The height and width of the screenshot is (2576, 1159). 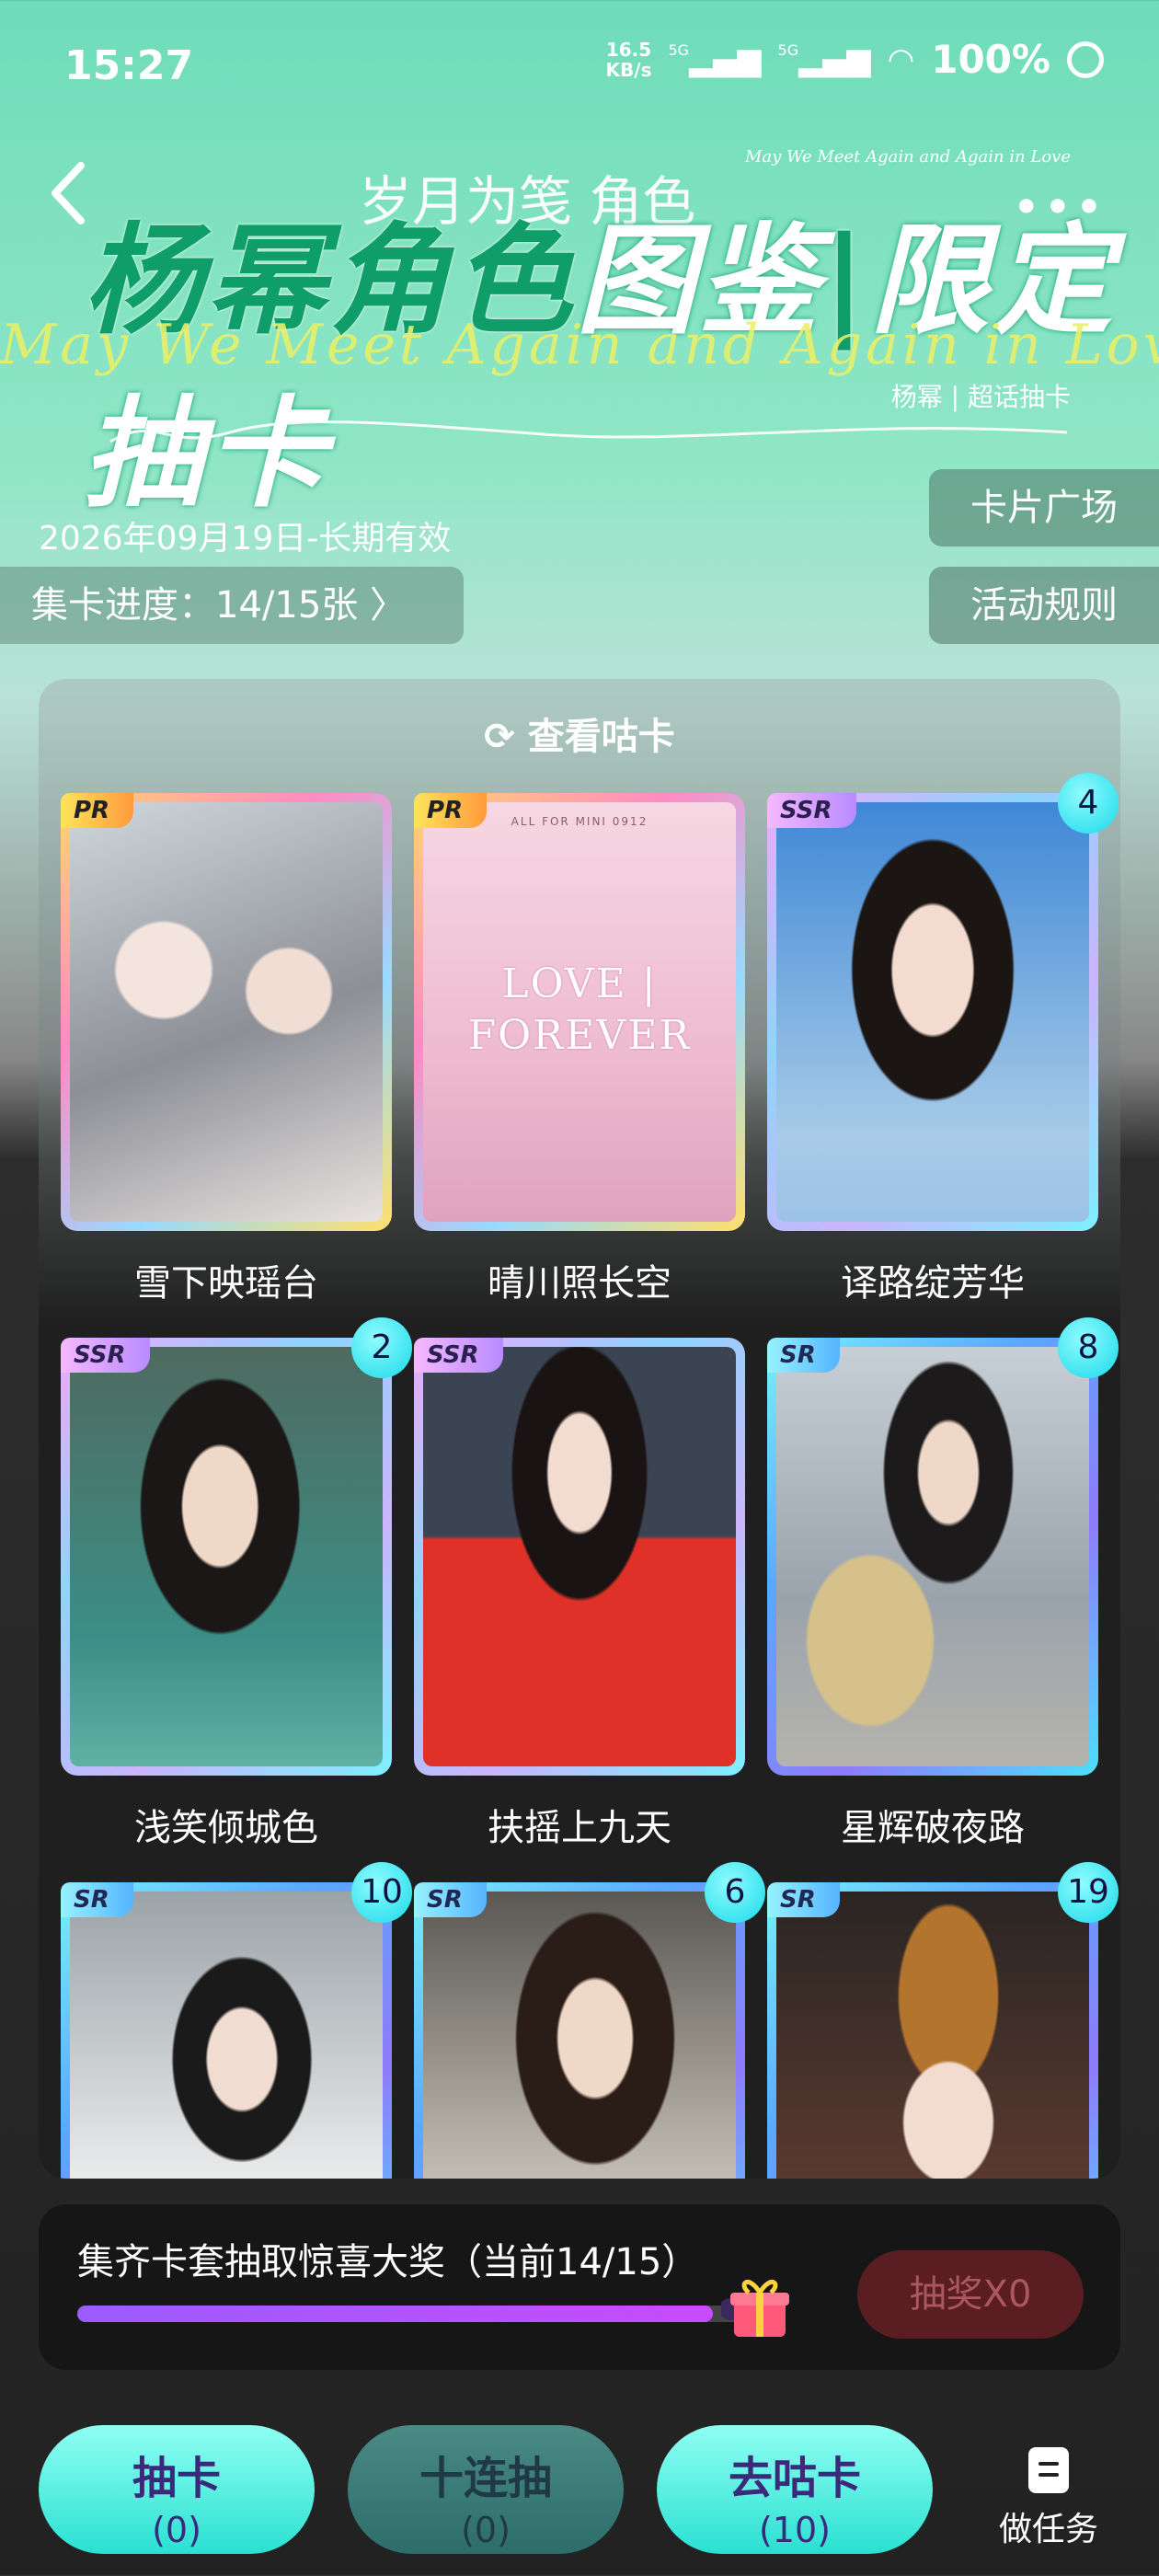 I want to click on task-list-icon, so click(x=1048, y=2470).